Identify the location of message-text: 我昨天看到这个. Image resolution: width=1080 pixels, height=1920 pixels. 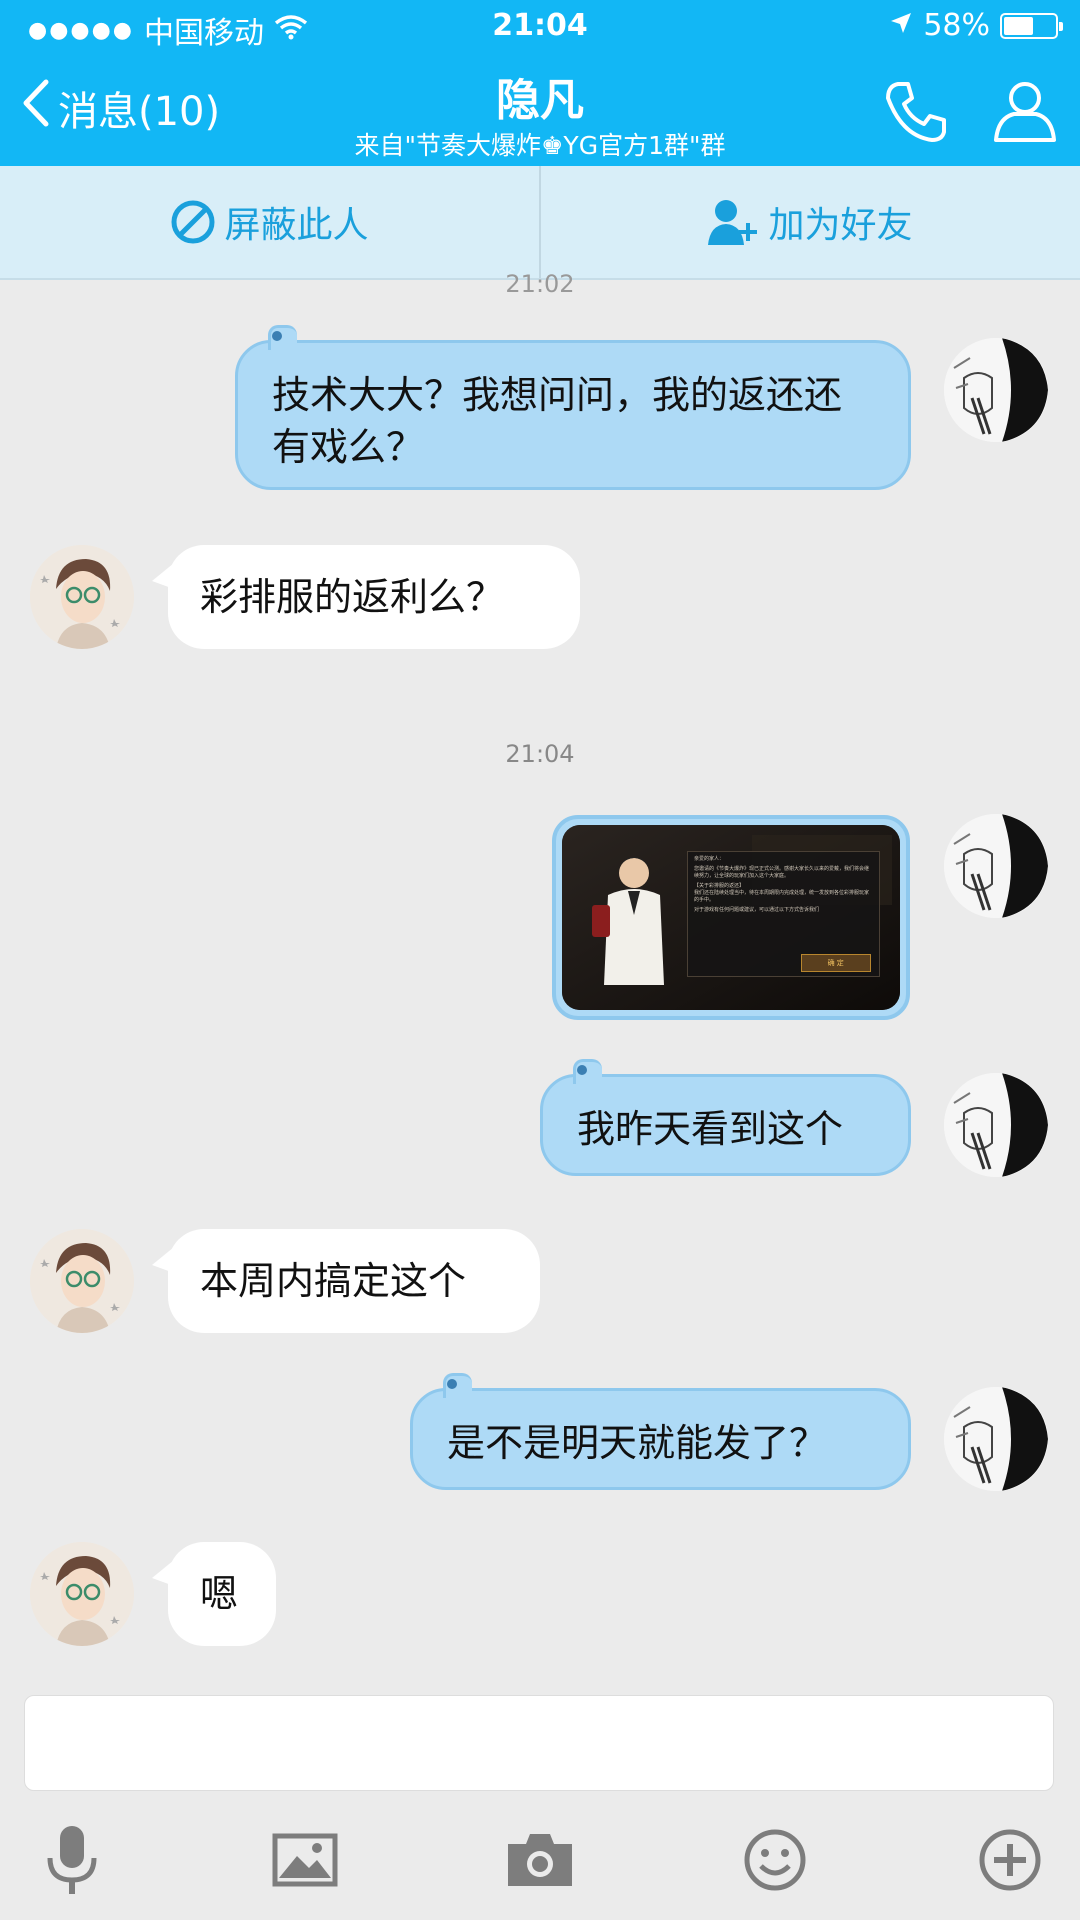
(710, 1129).